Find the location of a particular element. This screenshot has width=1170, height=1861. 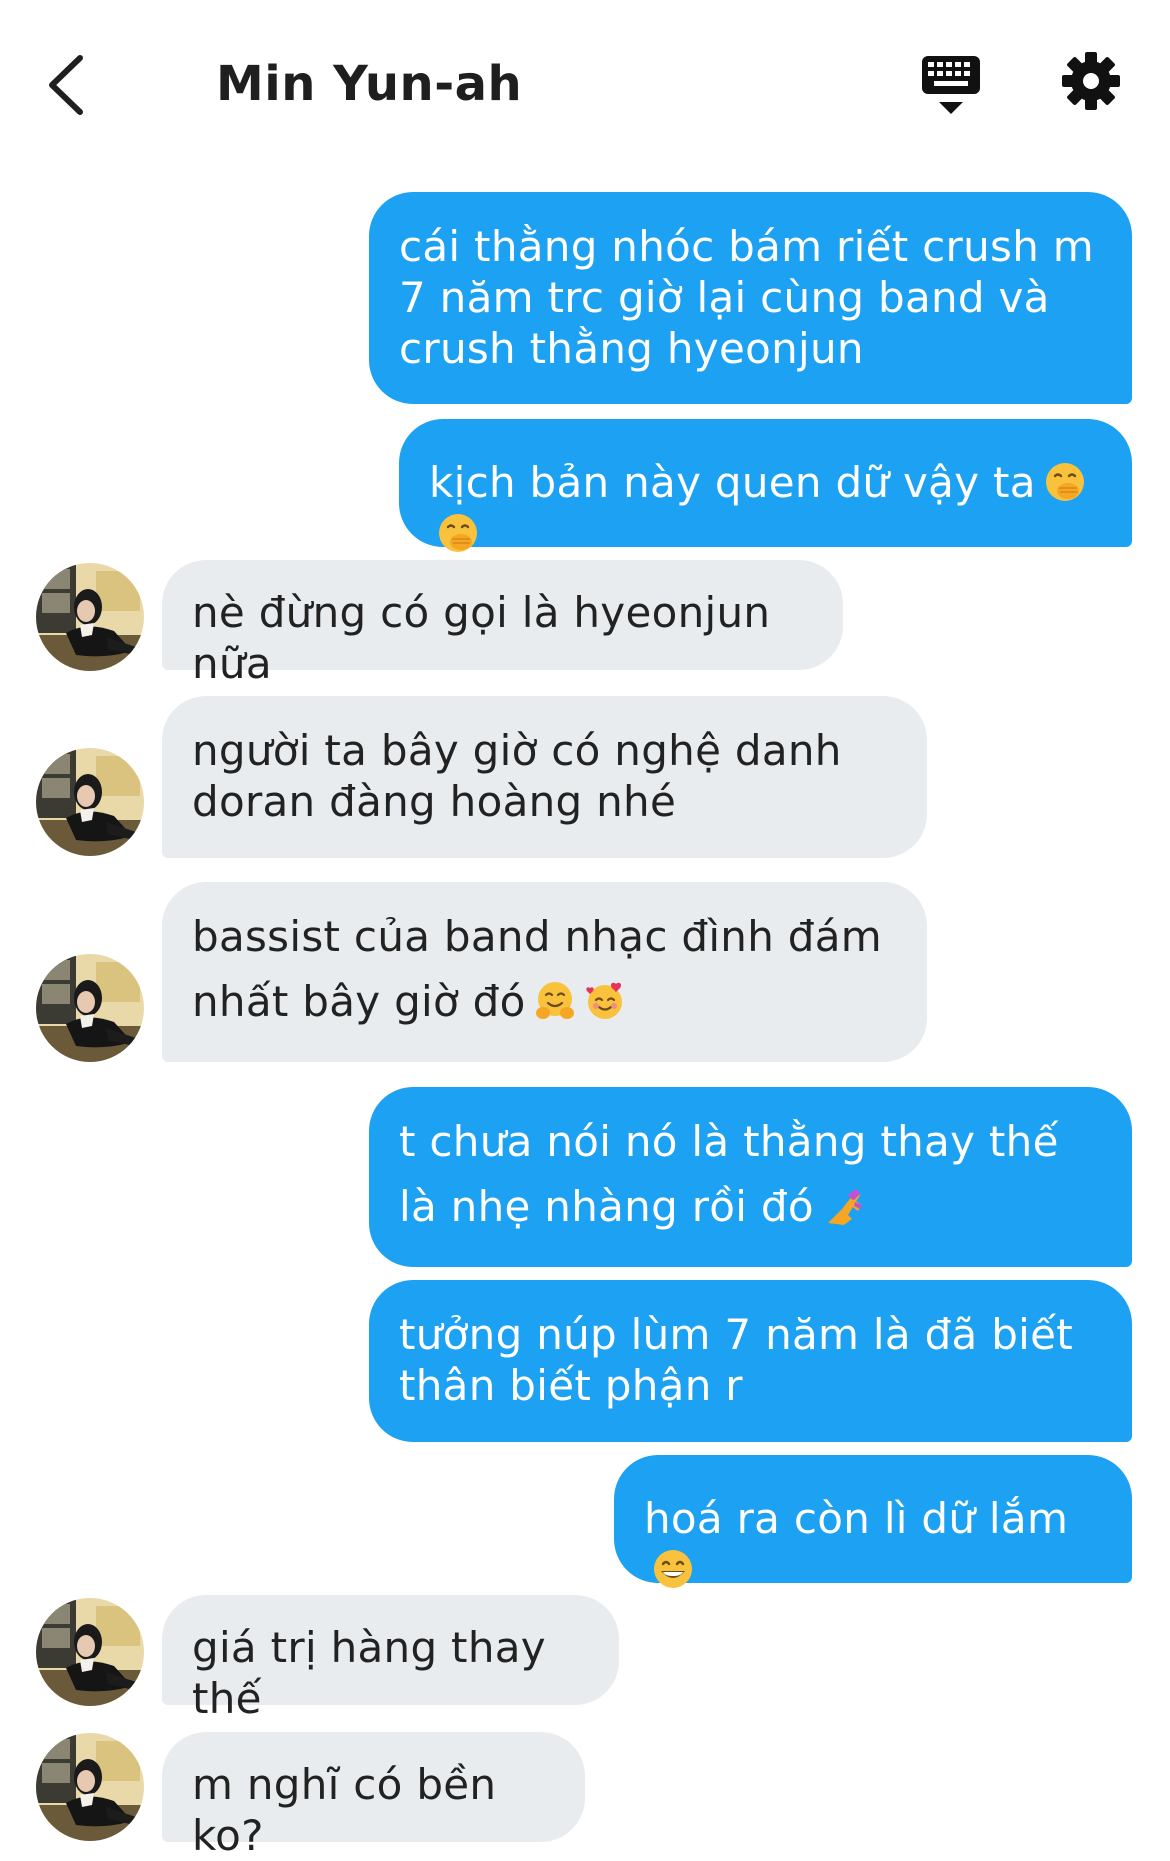

keyboard-button is located at coordinates (951, 84).